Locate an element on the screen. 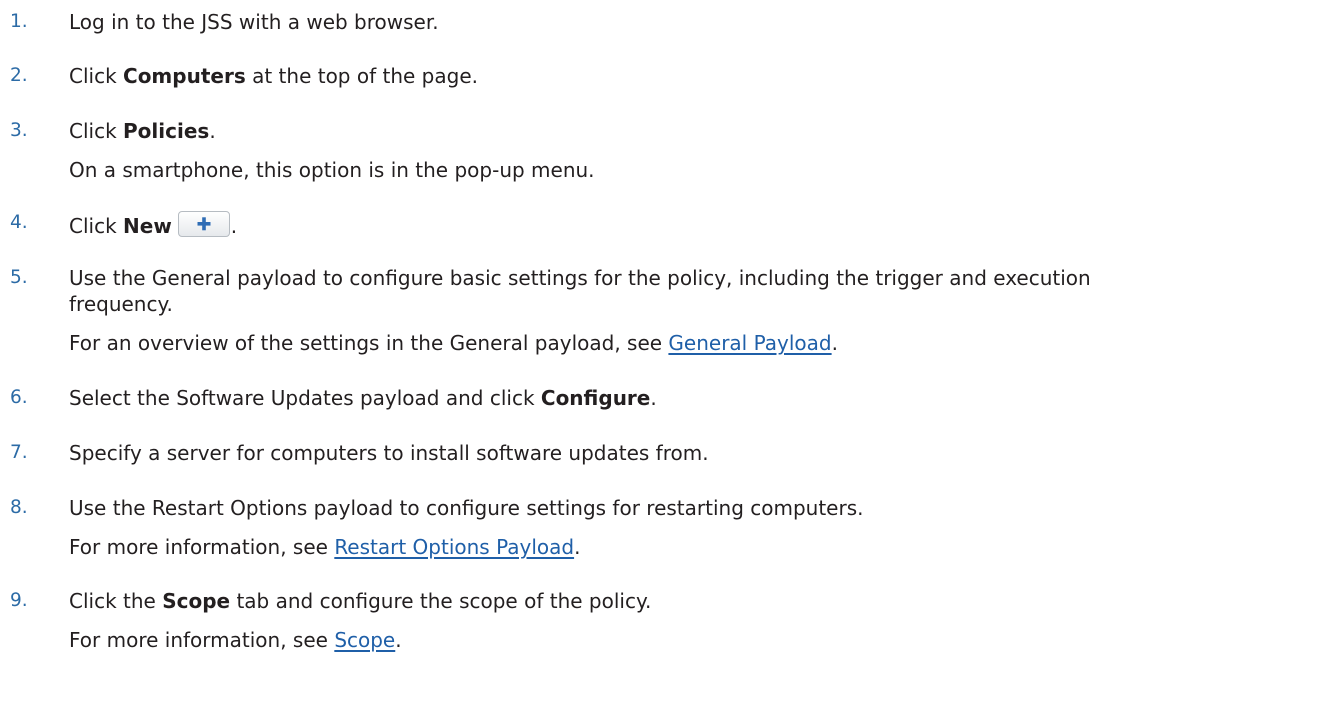  step-text: Click Policies. is located at coordinates (142, 131).